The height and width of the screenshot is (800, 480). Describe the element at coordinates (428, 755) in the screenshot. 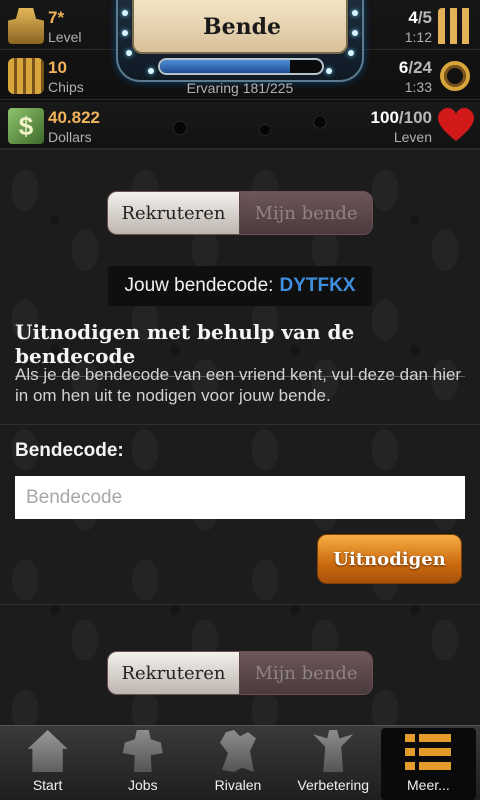

I see `menu-list-icon` at that location.